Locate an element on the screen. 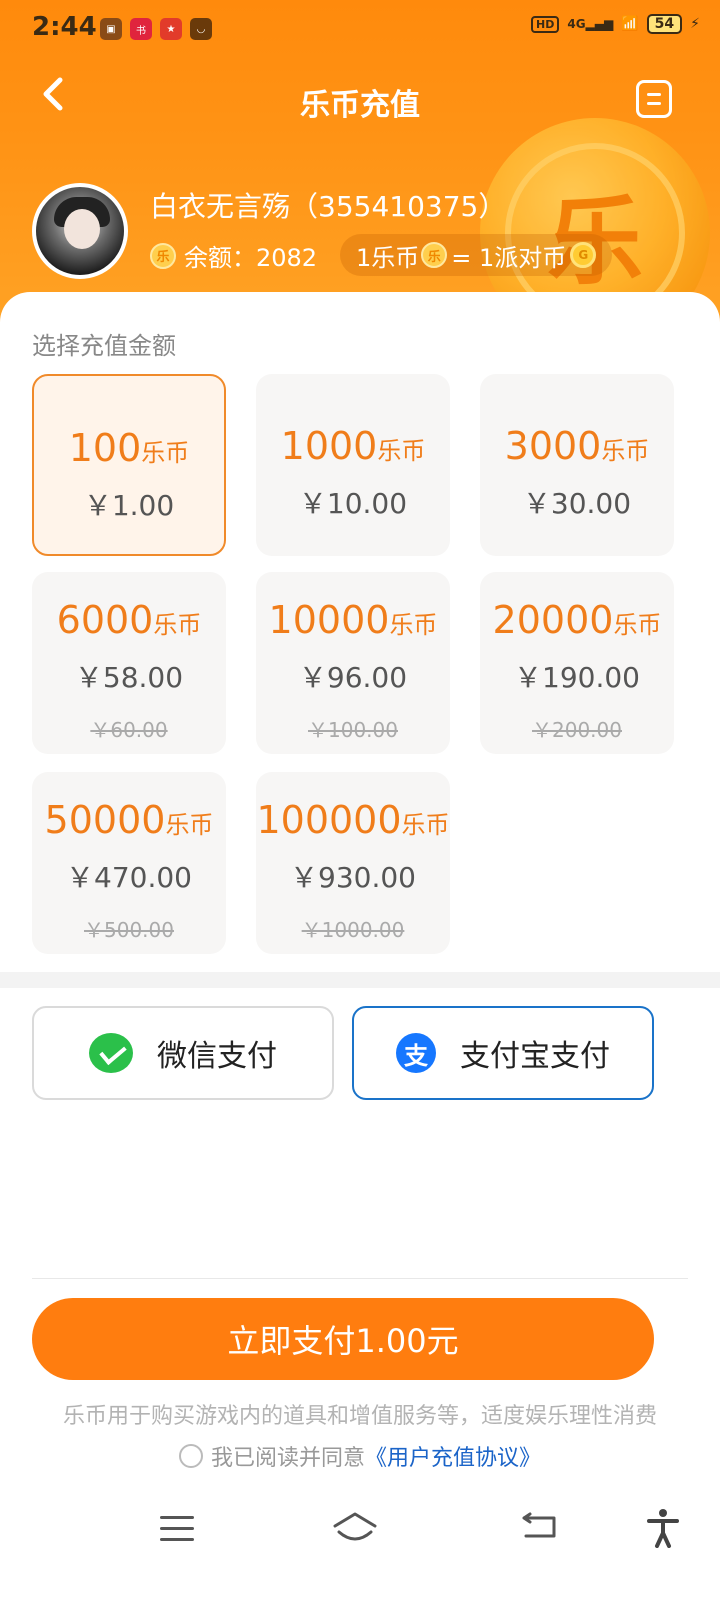  avatar-face is located at coordinates (82, 229).